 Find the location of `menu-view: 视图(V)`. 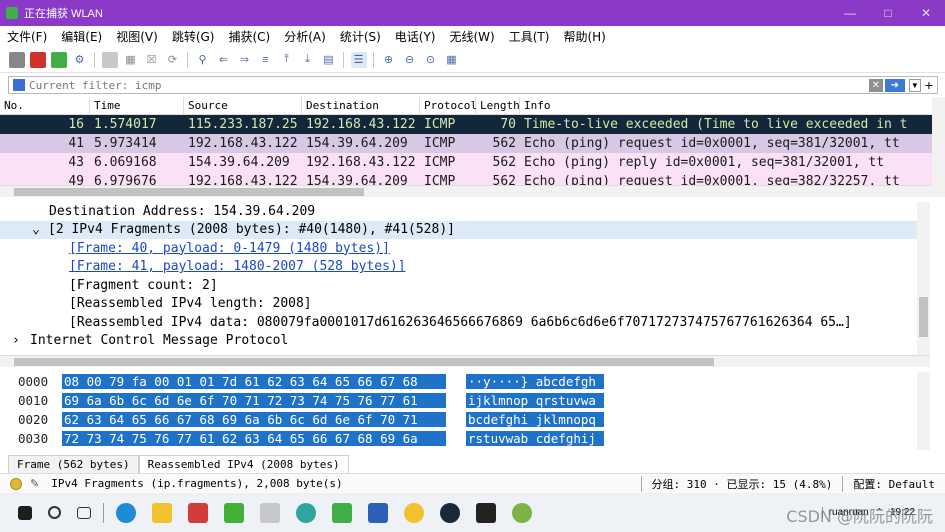

menu-view: 视图(V) is located at coordinates (137, 36).